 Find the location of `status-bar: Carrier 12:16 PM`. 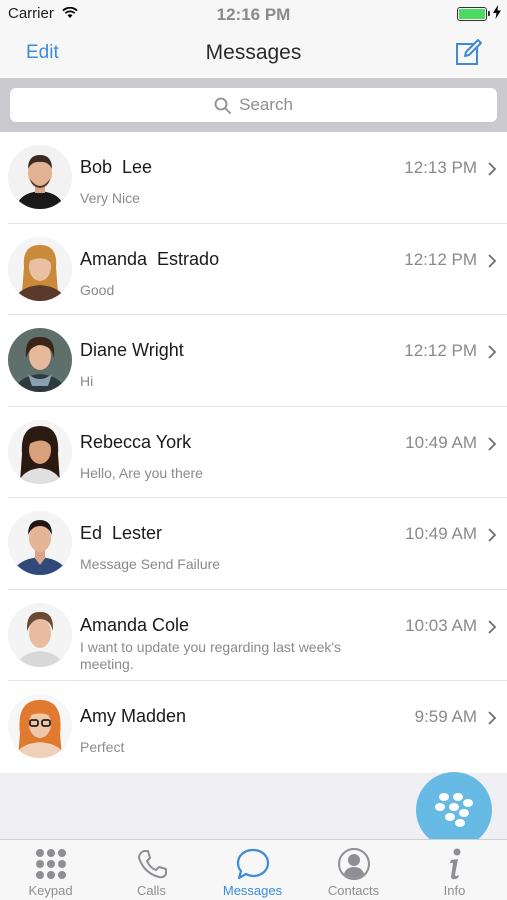

status-bar: Carrier 12:16 PM is located at coordinates (253, 14).